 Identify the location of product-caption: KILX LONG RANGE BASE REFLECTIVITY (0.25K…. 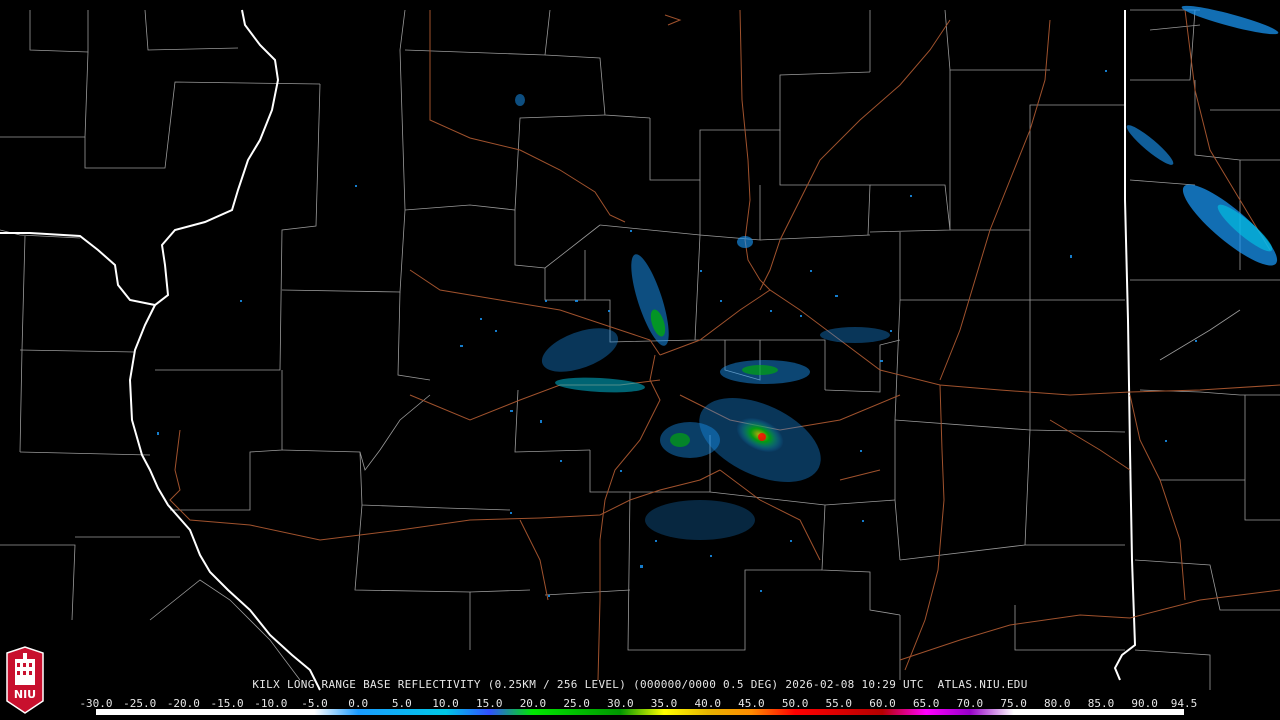
(640, 684).